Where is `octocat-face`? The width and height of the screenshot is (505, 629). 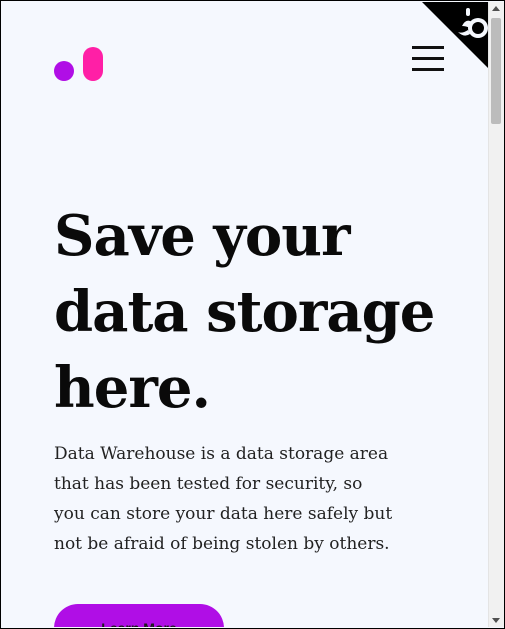
octocat-face is located at coordinates (478, 28).